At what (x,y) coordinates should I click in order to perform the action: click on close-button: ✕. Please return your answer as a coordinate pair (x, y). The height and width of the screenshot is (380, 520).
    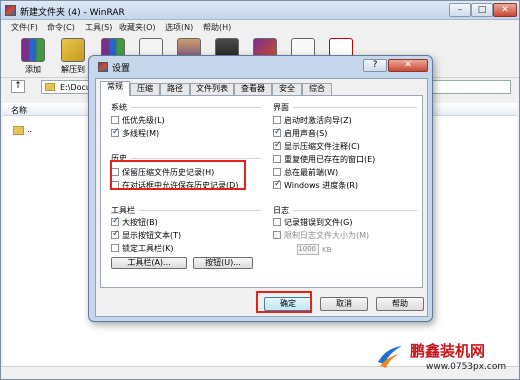
    Looking at the image, I should click on (505, 10).